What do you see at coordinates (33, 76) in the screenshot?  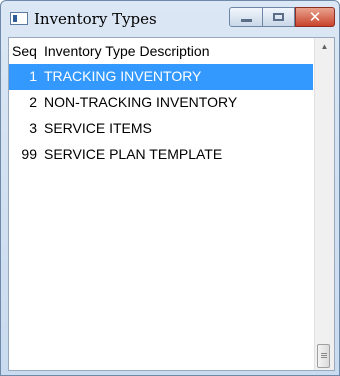 I see `row-seq: 1` at bounding box center [33, 76].